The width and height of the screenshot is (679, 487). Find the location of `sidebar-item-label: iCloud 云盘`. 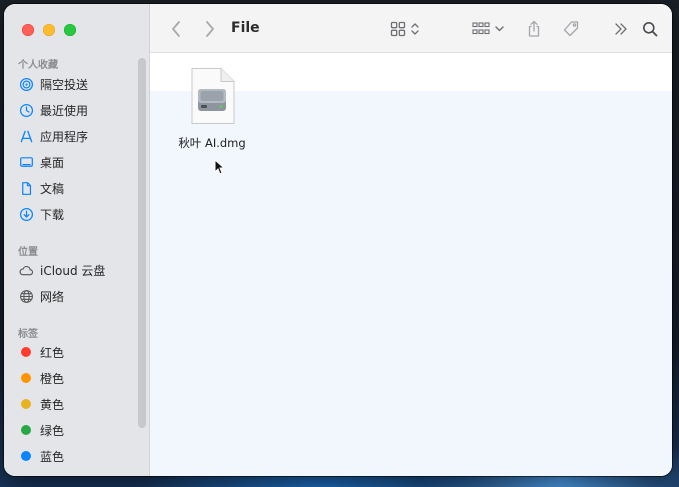

sidebar-item-label: iCloud 云盘 is located at coordinates (73, 270).